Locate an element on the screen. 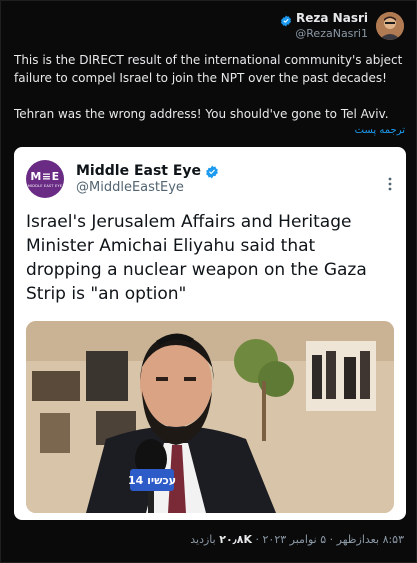  author-display-name: Reza Nasri is located at coordinates (332, 18).